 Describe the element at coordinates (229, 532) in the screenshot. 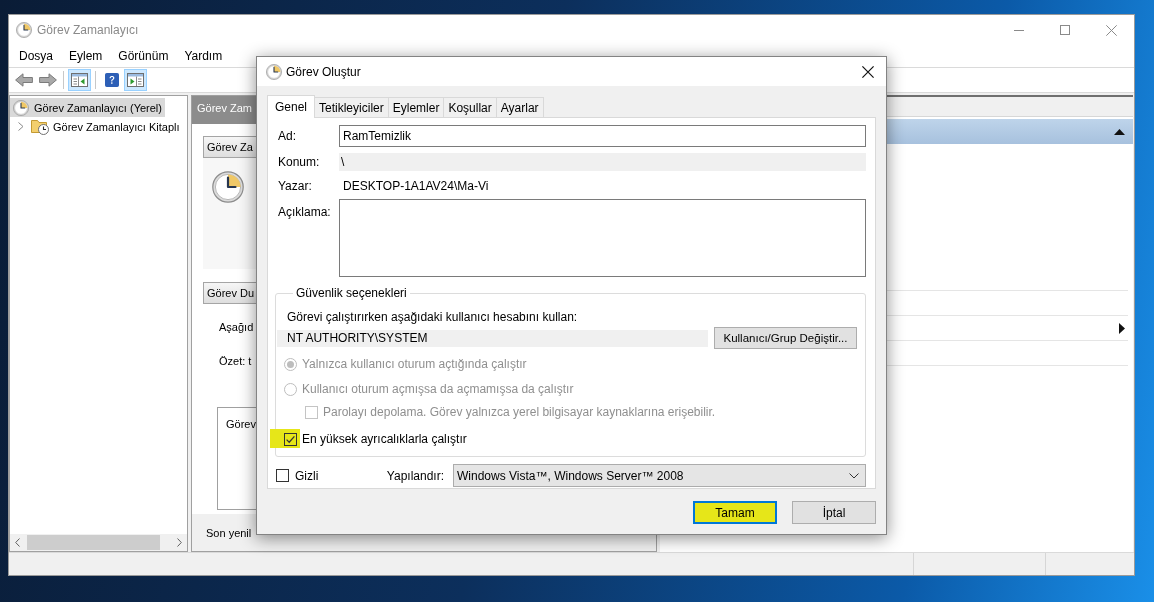

I see `last-refresh-text: Son yenil` at that location.